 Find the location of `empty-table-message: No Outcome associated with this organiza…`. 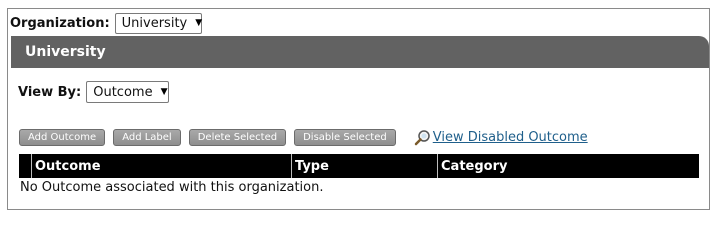

empty-table-message: No Outcome associated with this organiza… is located at coordinates (172, 187).